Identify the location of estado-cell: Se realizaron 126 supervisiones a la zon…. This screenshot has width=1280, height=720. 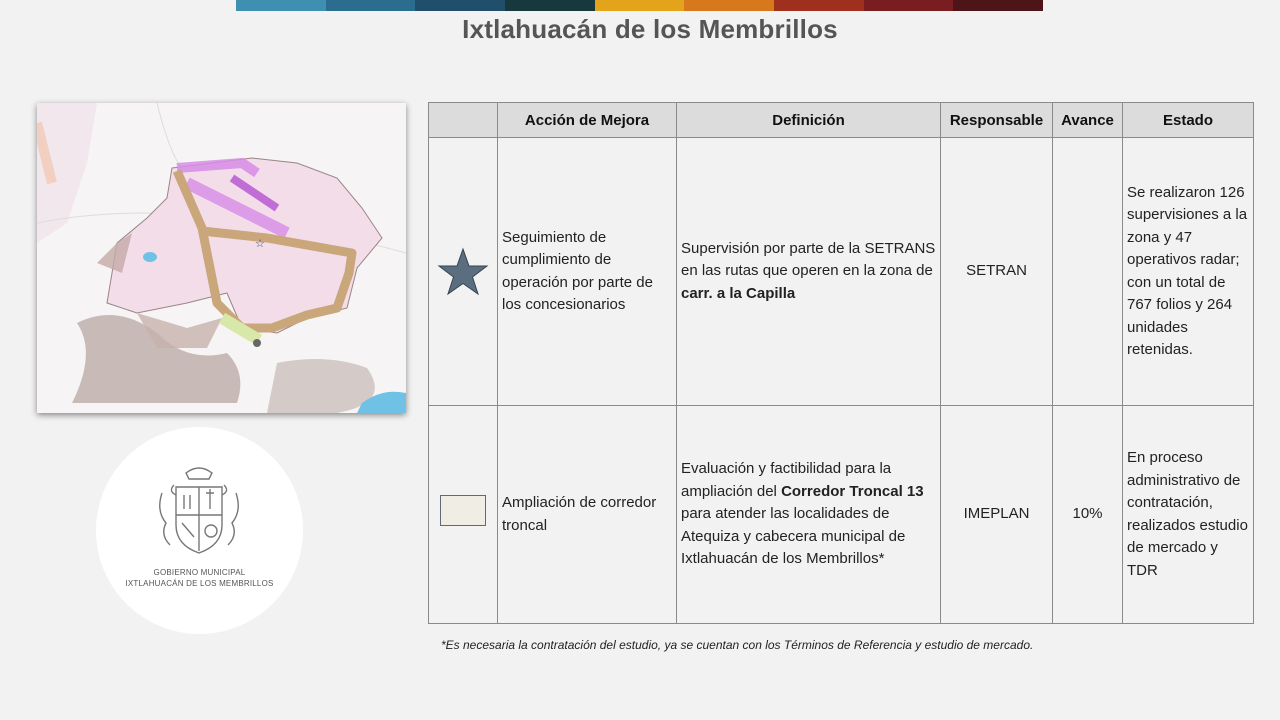
(1188, 271).